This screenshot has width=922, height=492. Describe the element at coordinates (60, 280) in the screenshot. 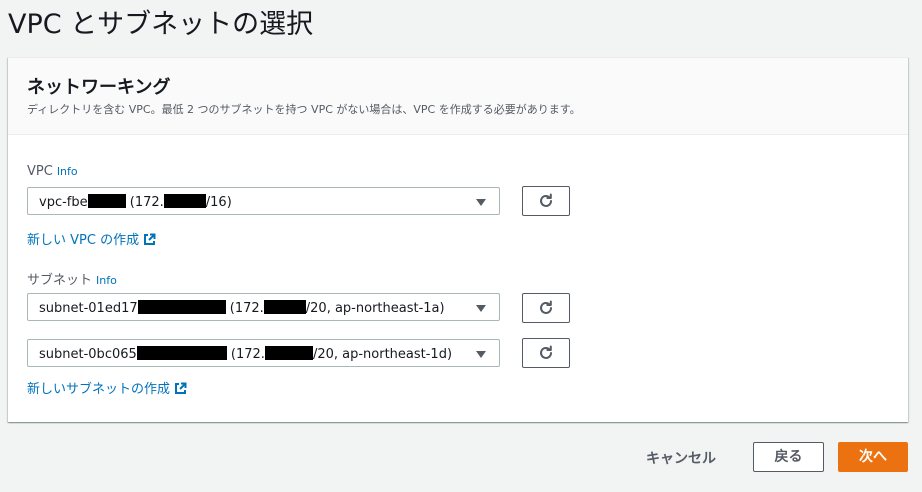

I see `subnet-label: サブネット` at that location.